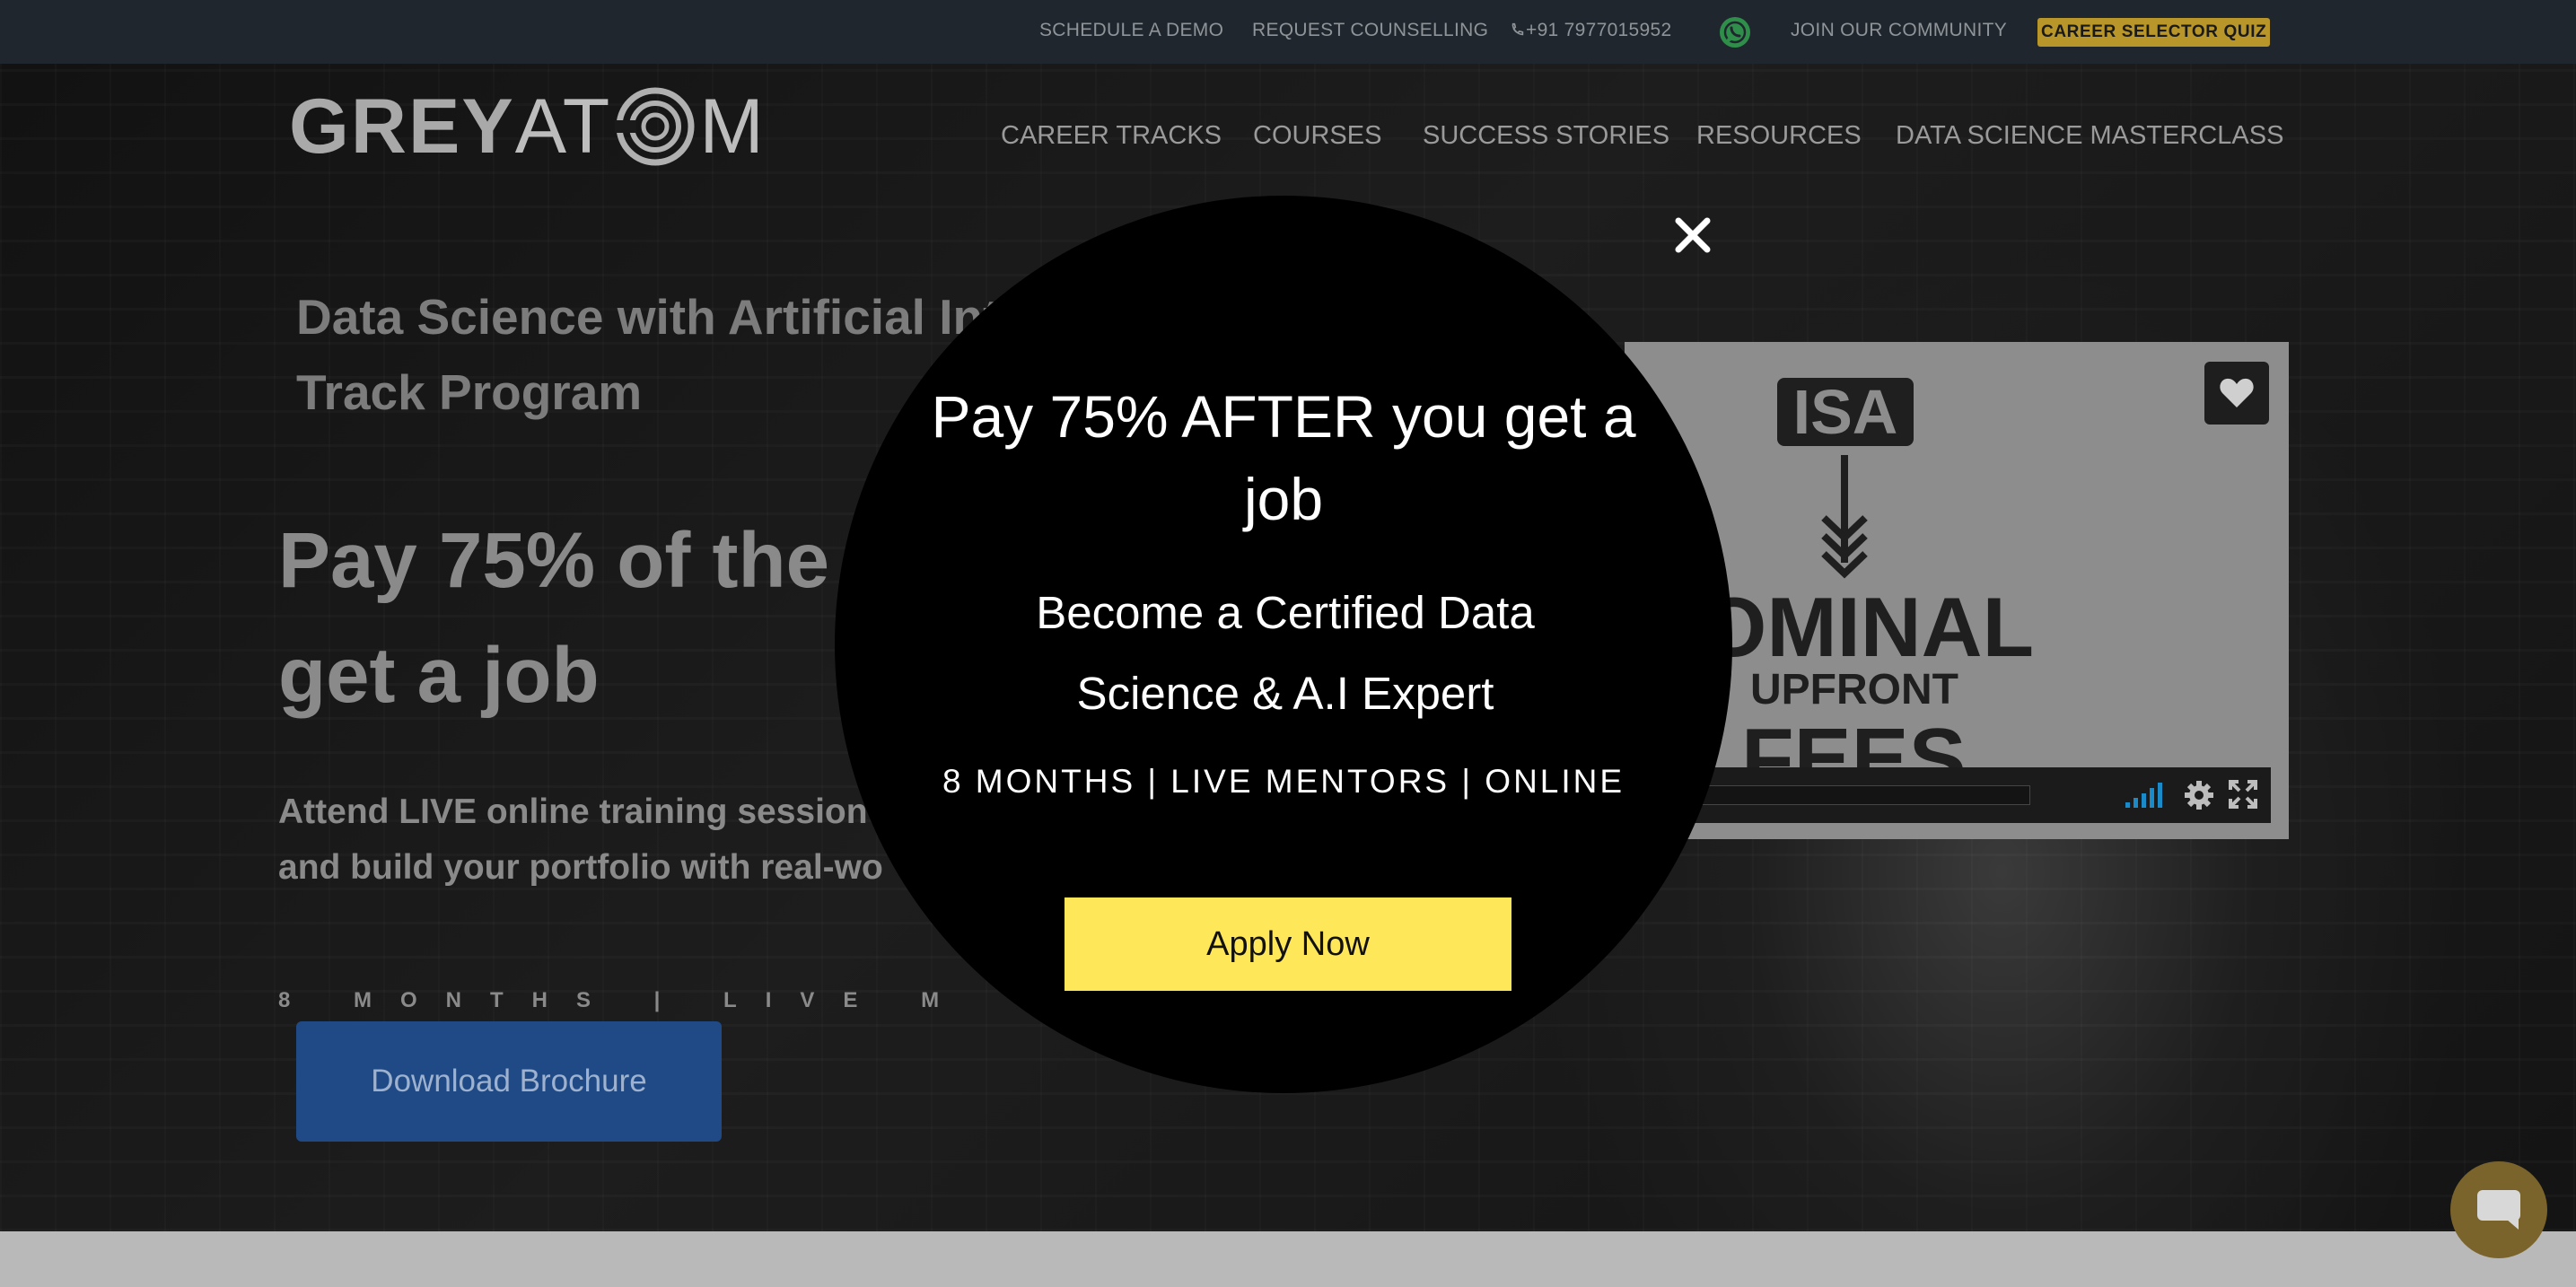 The height and width of the screenshot is (1287, 2576). What do you see at coordinates (1546, 136) in the screenshot?
I see `nav-success-stories: SUCCESS STORIES` at bounding box center [1546, 136].